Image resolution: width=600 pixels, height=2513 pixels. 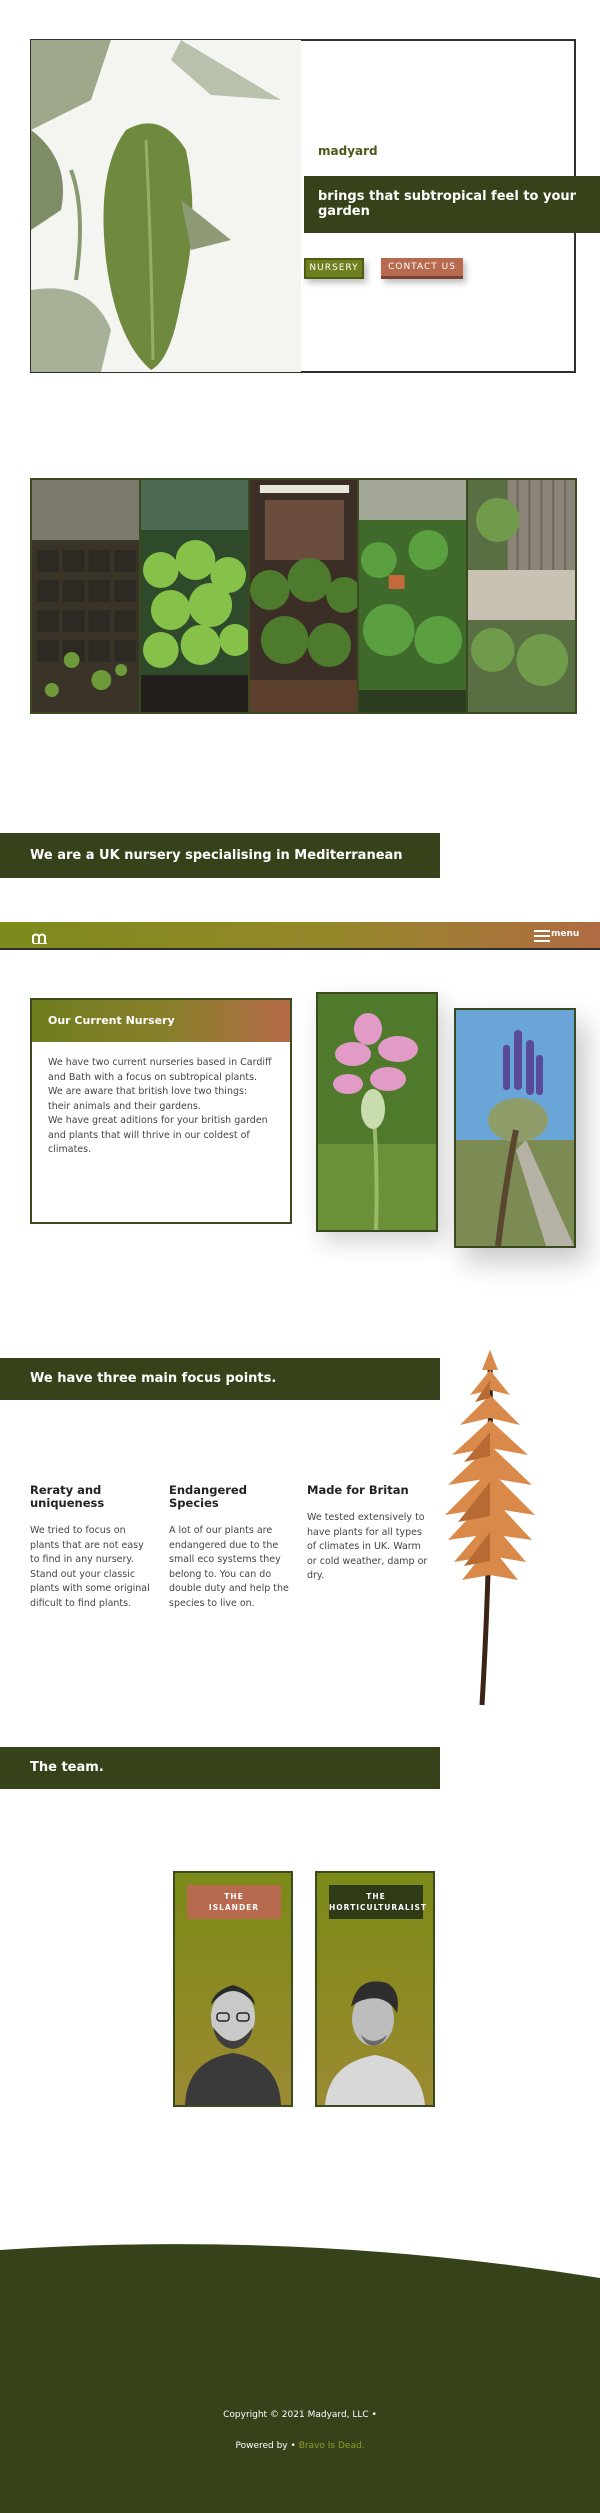 What do you see at coordinates (220, 1768) in the screenshot?
I see `team-banner: The team.` at bounding box center [220, 1768].